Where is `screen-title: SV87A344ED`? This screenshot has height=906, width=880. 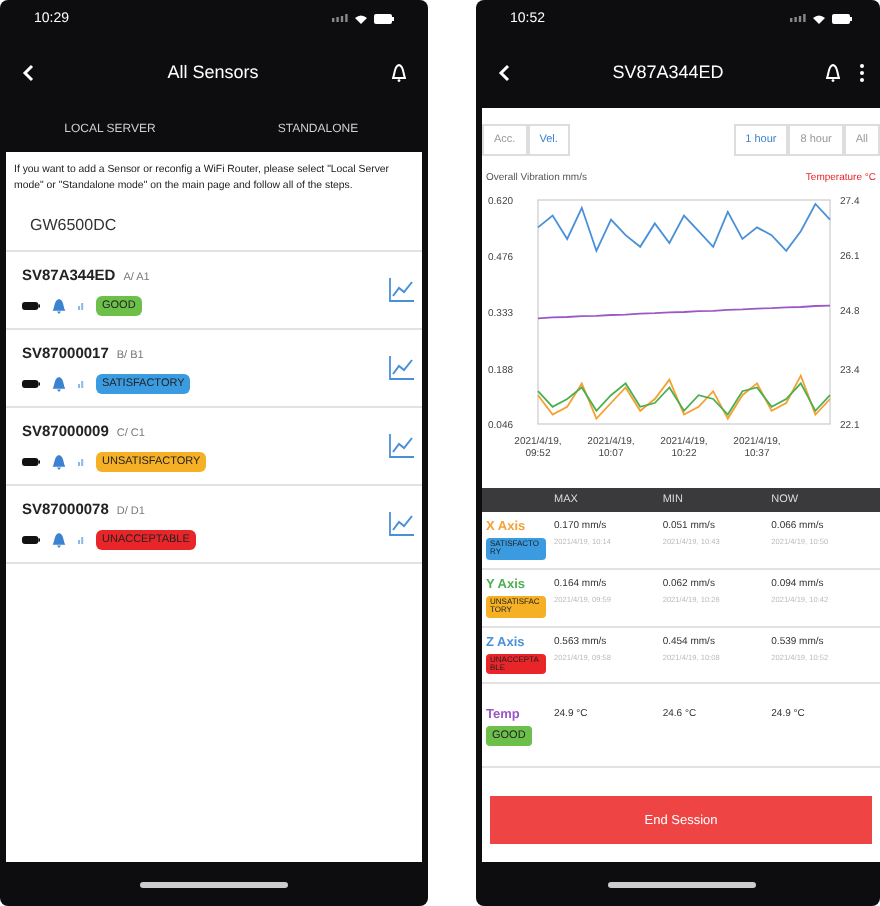
screen-title: SV87A344ED is located at coordinates (668, 72).